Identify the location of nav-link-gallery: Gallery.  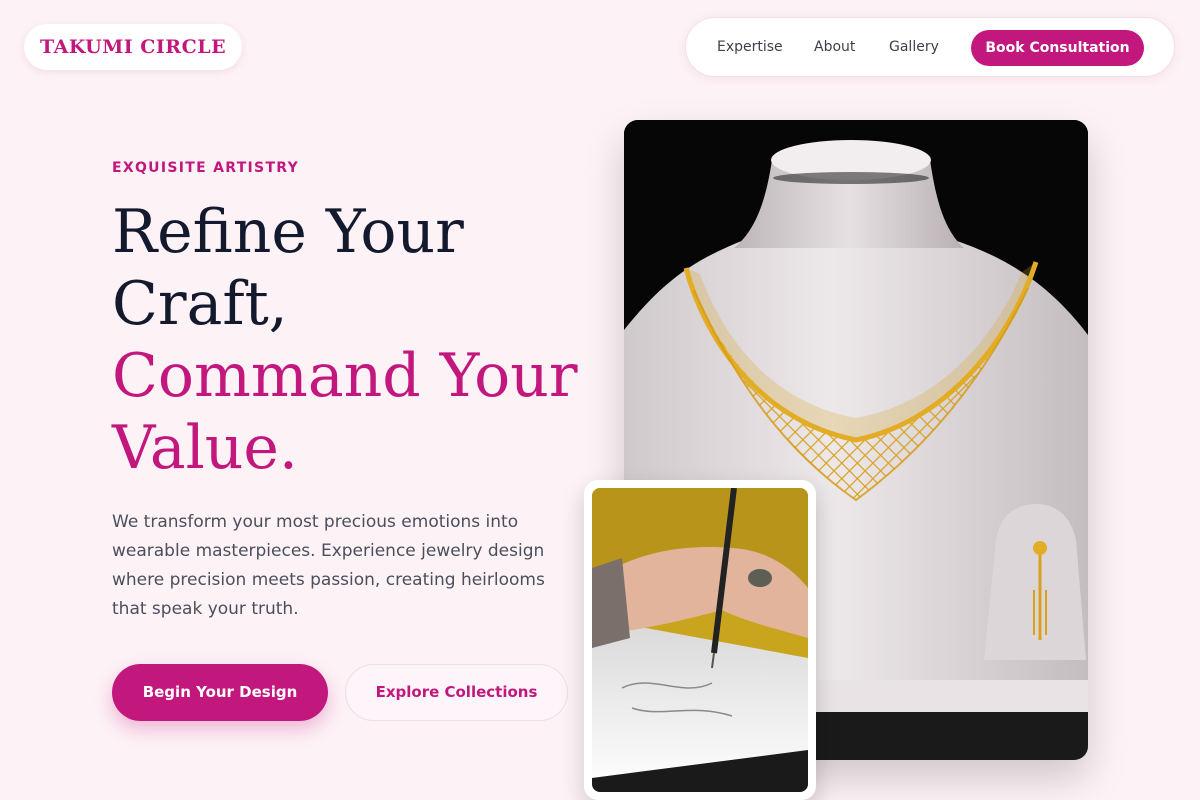
(914, 48).